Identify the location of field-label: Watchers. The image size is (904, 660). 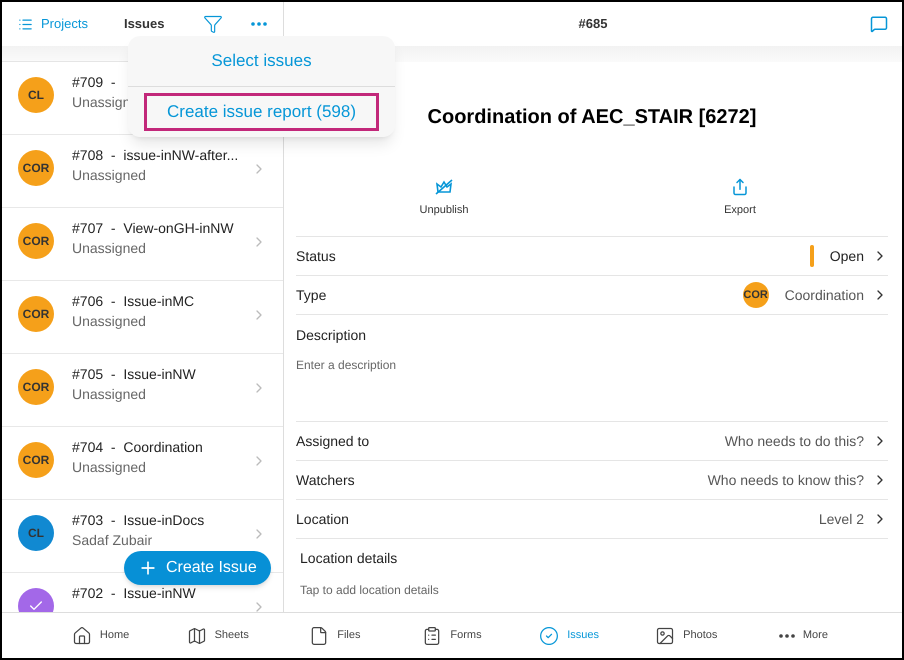
(325, 480).